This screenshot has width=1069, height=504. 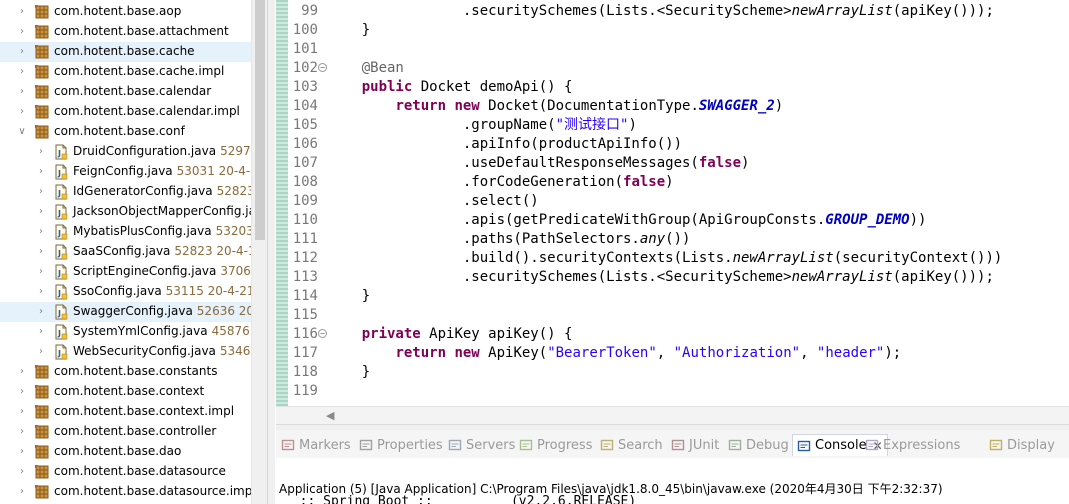 I want to click on code-line: 105 .groupName("测试接口"), so click(x=678, y=125).